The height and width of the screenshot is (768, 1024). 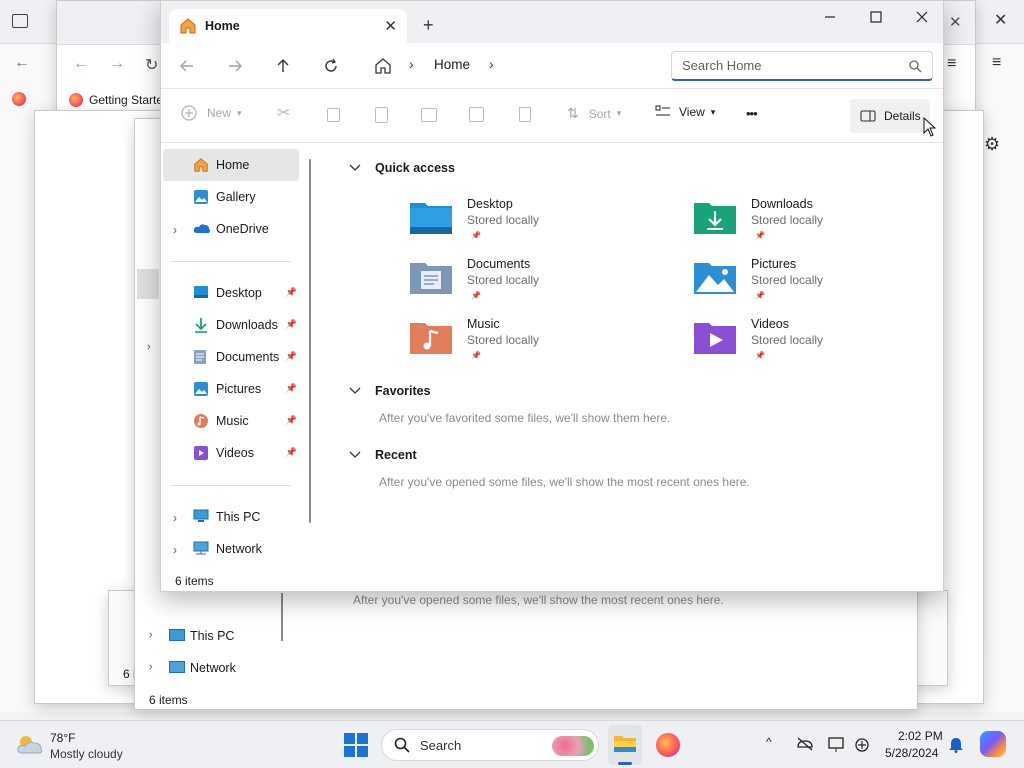 What do you see at coordinates (239, 549) in the screenshot?
I see `sidebar-item-label: Network` at bounding box center [239, 549].